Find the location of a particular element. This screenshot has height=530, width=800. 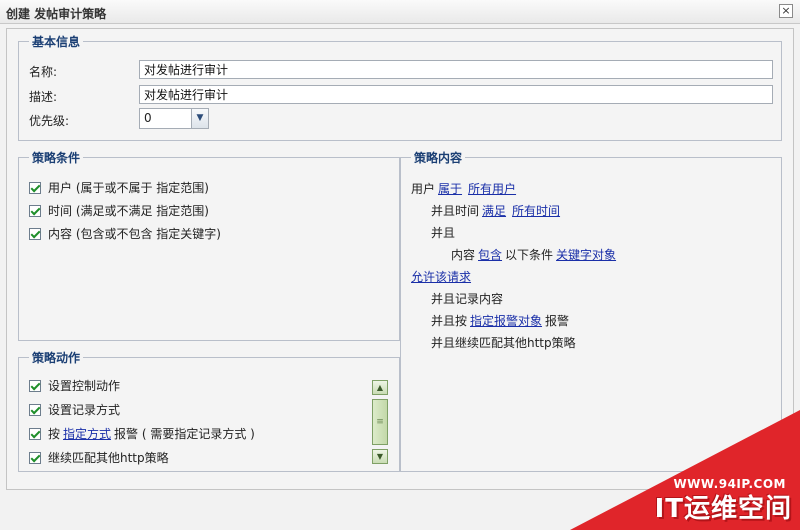

action-label-prefix: 按 is located at coordinates (54, 434).